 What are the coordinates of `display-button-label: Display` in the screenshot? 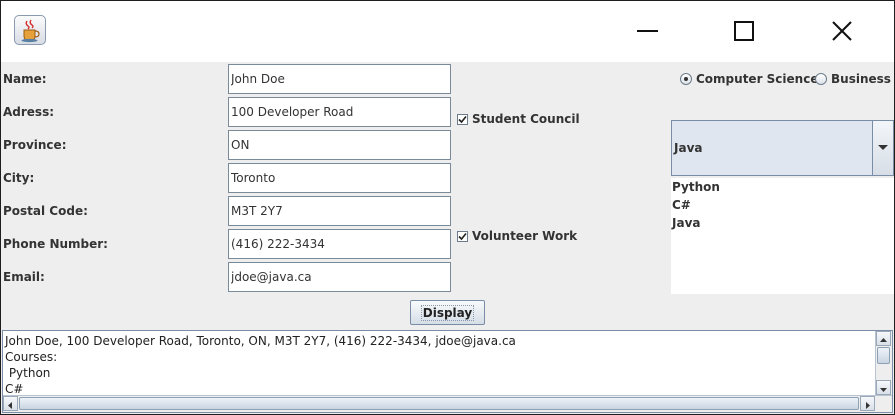 It's located at (447, 312).